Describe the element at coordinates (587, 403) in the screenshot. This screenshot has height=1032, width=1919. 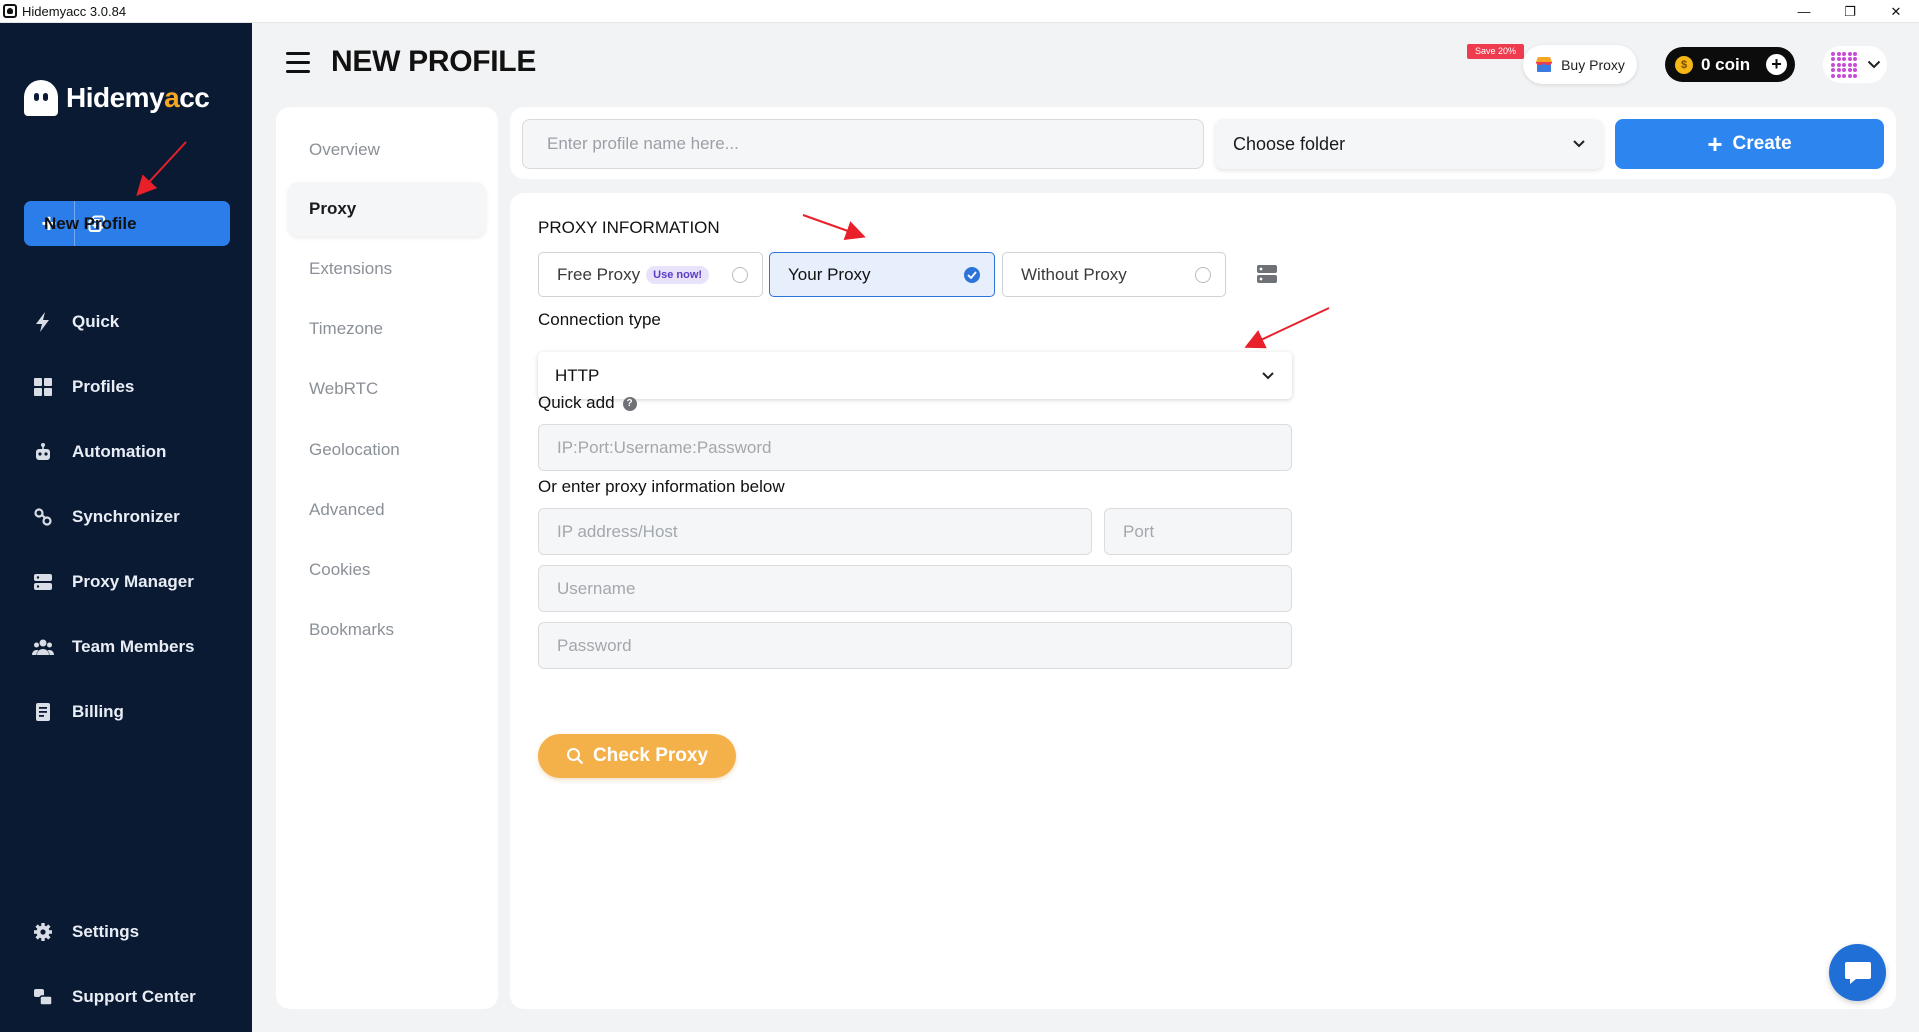
I see `quick-add-label: Quick add?` at that location.